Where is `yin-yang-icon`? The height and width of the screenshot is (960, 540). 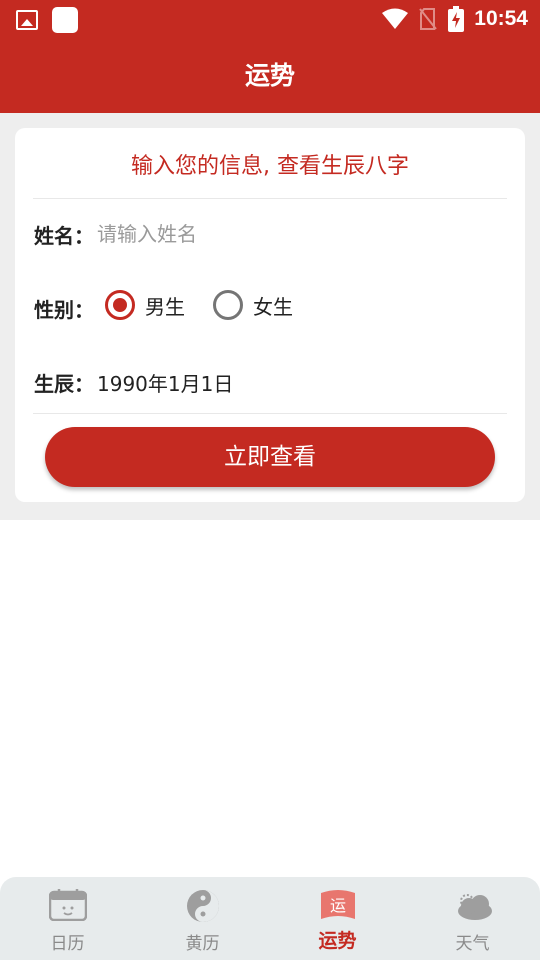
yin-yang-icon is located at coordinates (202, 906).